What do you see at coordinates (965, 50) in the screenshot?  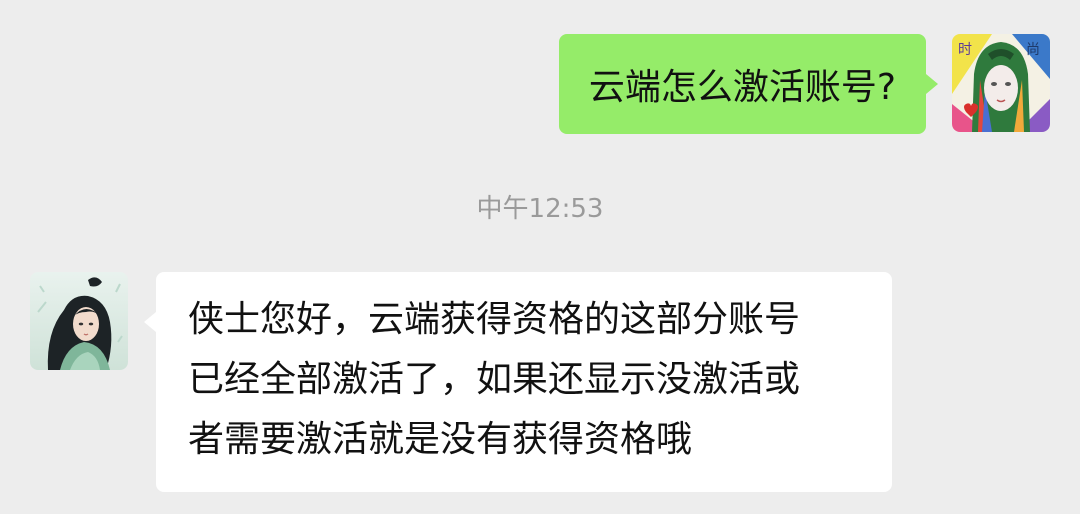 I see `avatar-glyph-1: 时` at bounding box center [965, 50].